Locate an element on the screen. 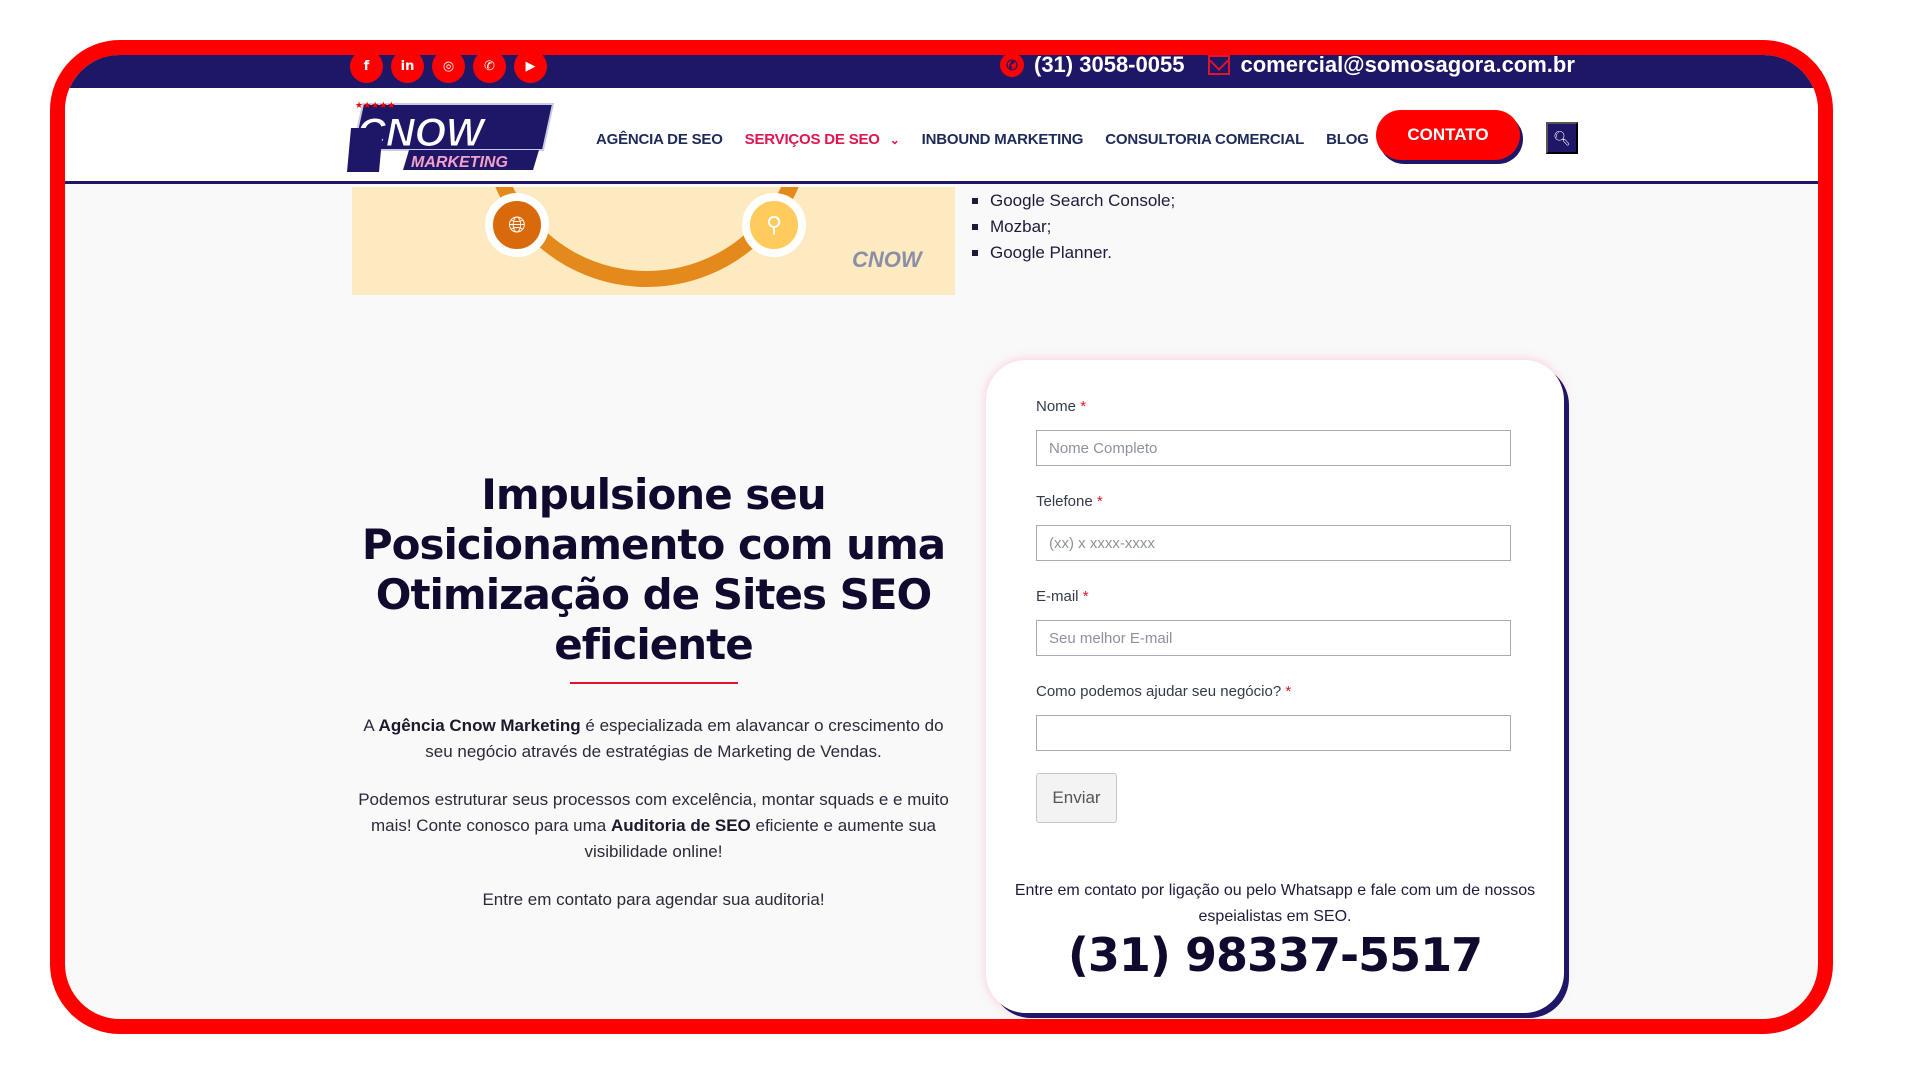 The image size is (1920, 1080). contact-button: CONTATO is located at coordinates (1448, 135).